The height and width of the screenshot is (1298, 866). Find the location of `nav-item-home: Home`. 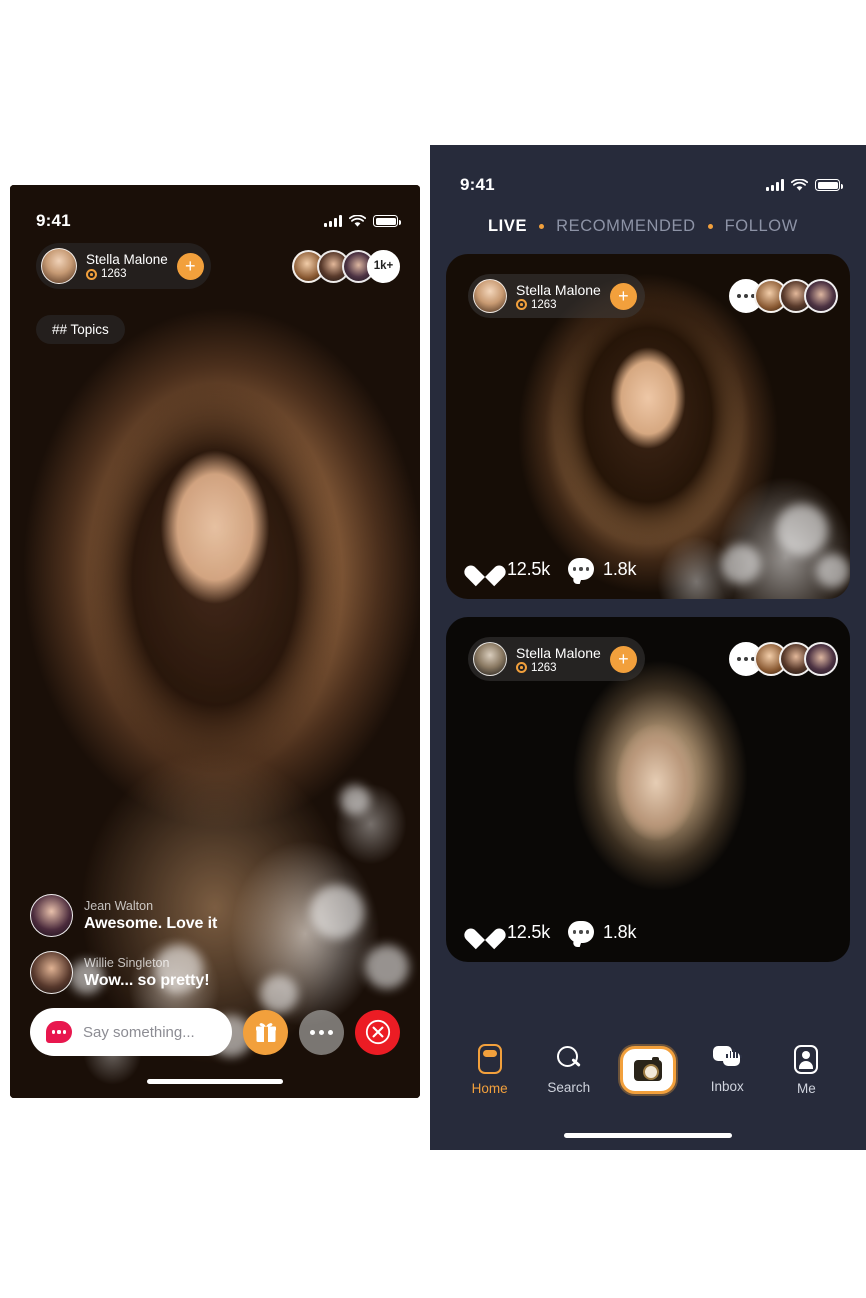

nav-item-home: Home is located at coordinates (489, 1070).